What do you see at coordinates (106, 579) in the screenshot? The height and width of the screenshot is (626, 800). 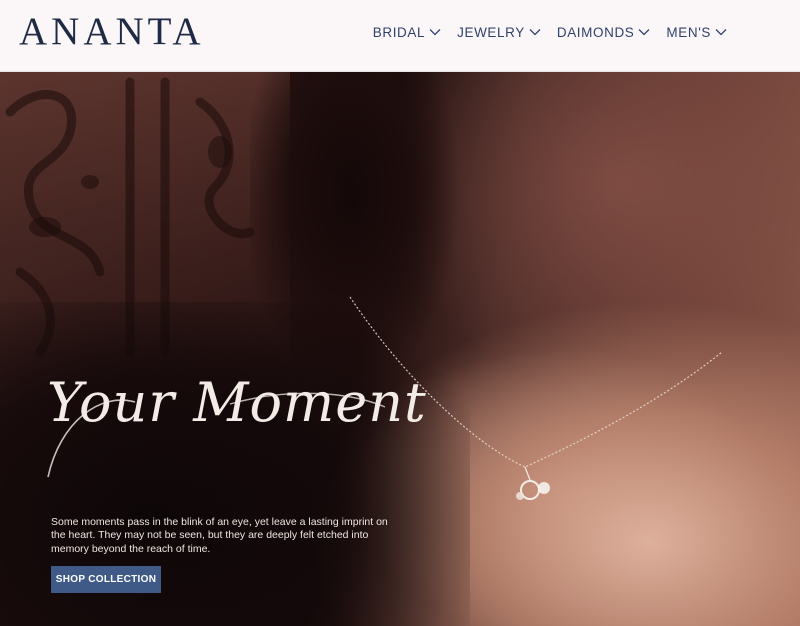 I see `shop-collection-button: SHOP COLLECTION` at bounding box center [106, 579].